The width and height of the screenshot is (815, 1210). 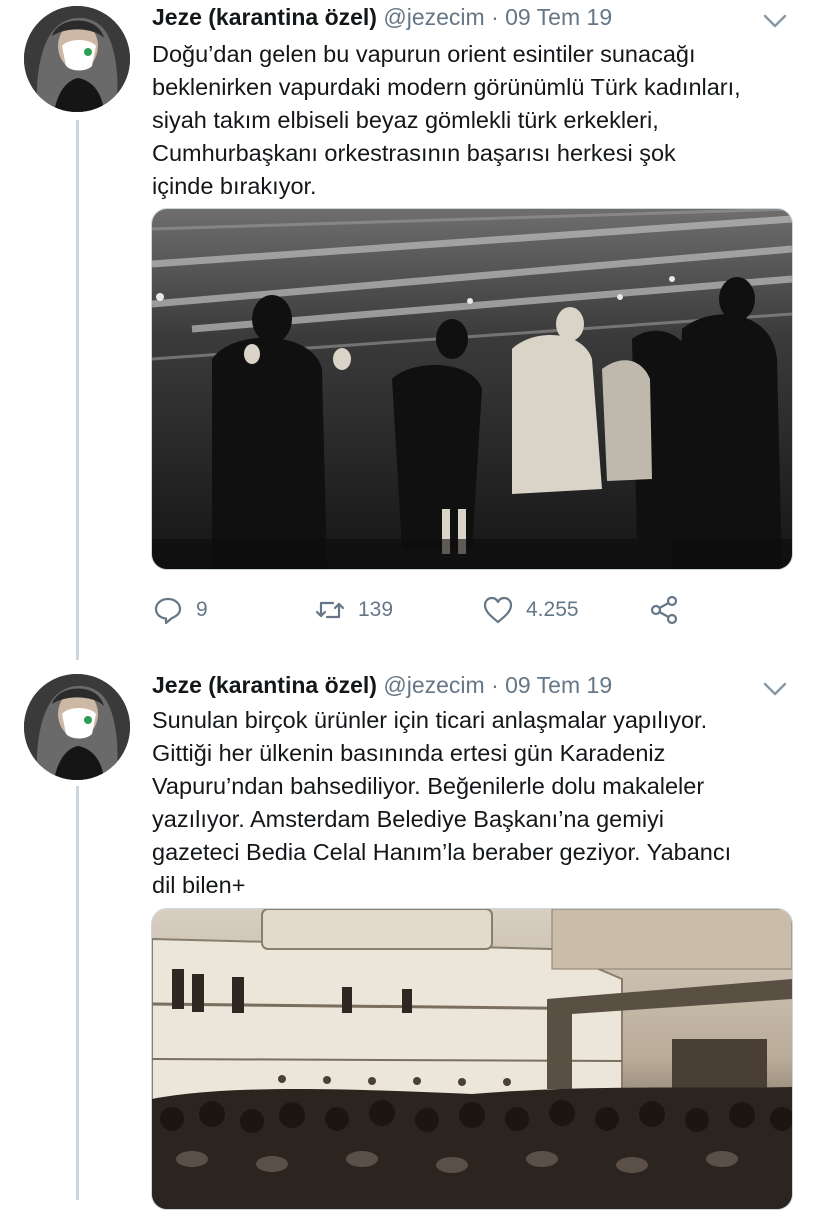 What do you see at coordinates (472, 610) in the screenshot?
I see `tweet-actions: 9 139 4.255` at bounding box center [472, 610].